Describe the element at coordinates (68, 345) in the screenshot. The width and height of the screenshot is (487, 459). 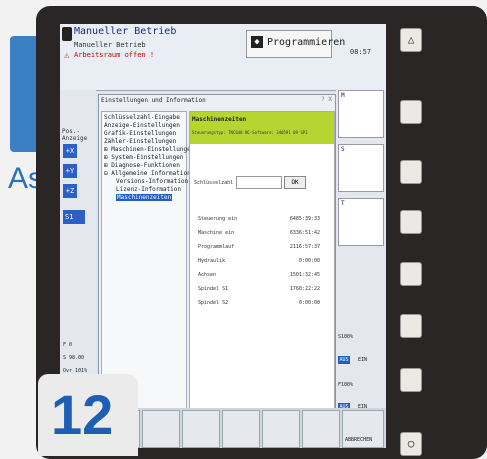
I see `feed-status: F 0` at that location.